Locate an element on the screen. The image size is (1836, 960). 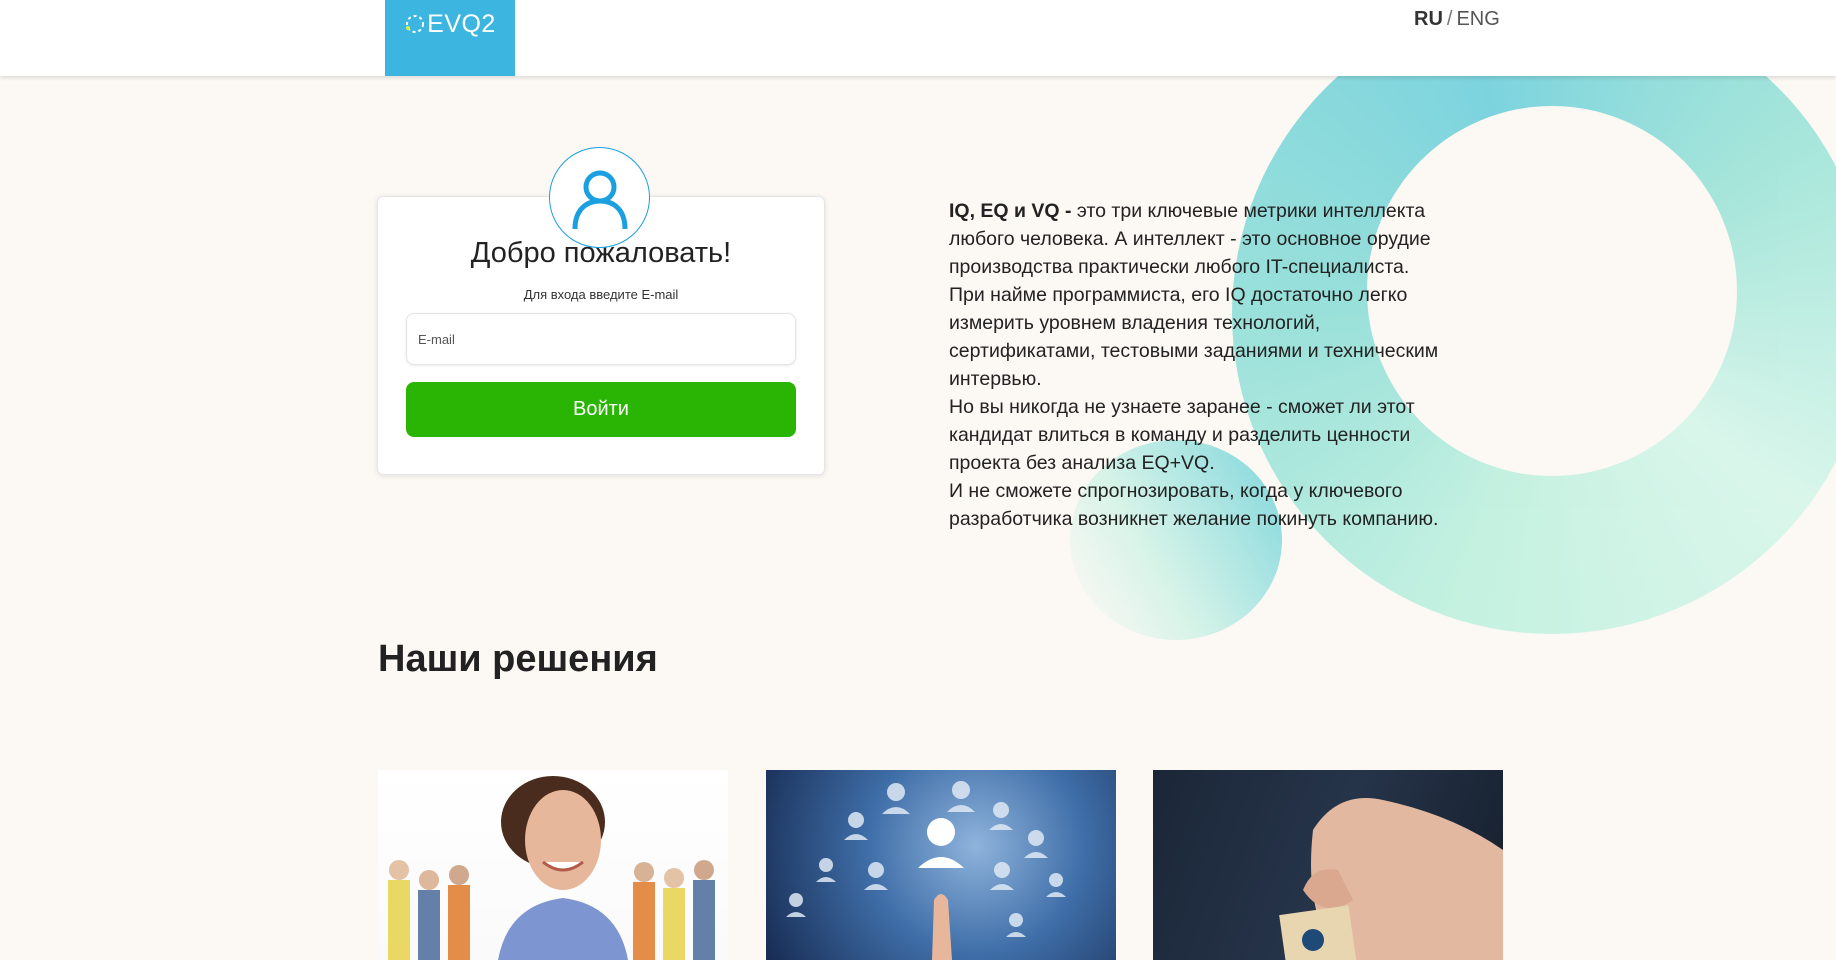
people-network-photo is located at coordinates (926, 870).